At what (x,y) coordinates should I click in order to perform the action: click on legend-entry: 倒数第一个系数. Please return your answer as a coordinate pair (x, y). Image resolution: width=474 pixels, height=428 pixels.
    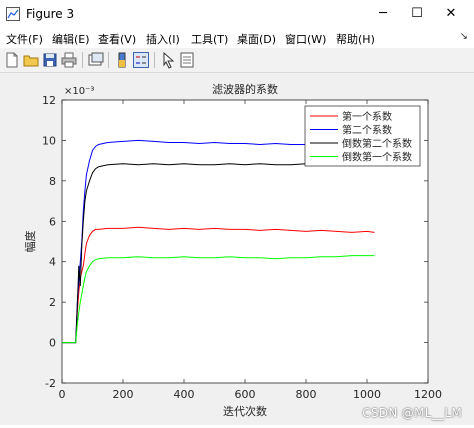
    Looking at the image, I should click on (377, 157).